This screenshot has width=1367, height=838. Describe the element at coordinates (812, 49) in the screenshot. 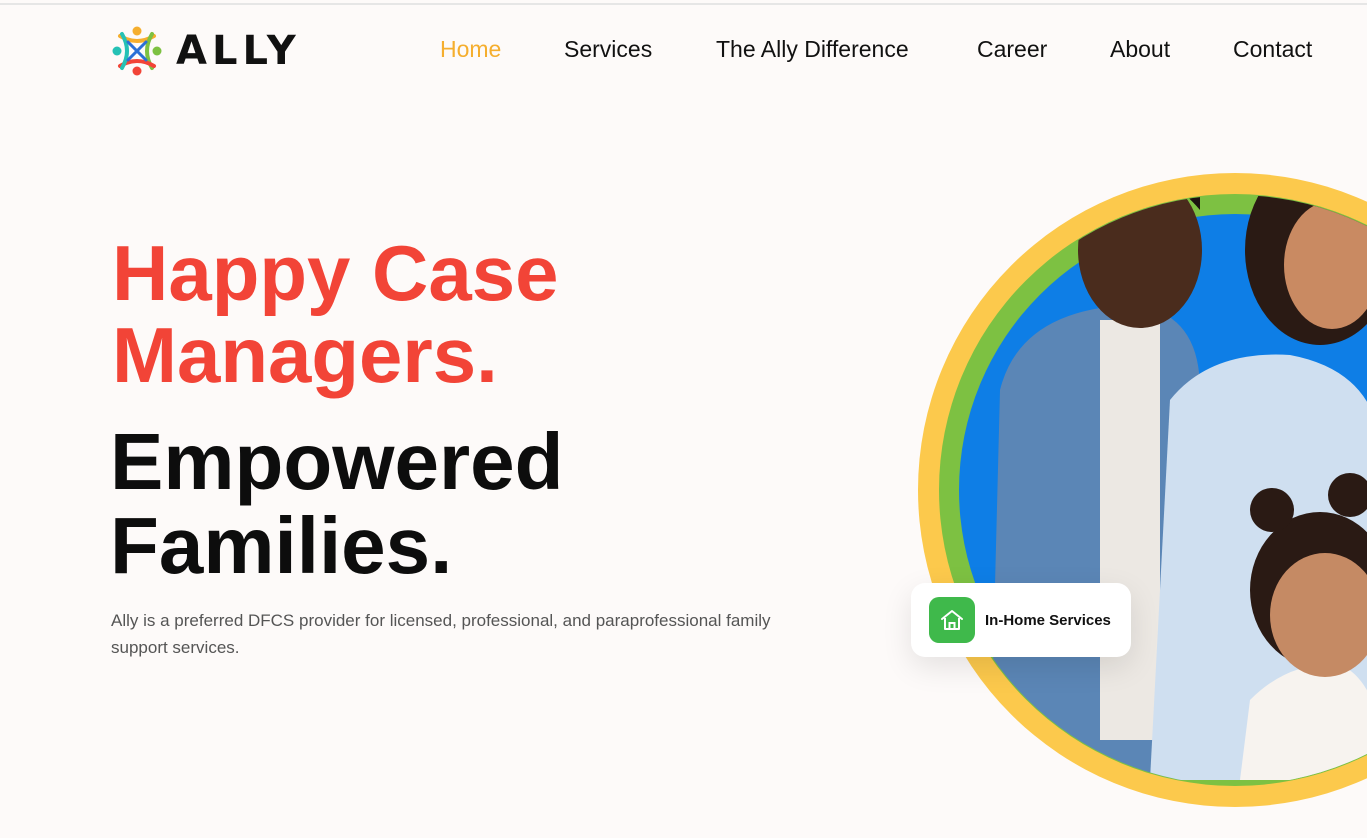

I see `nav-ally-difference: The Ally Difference` at that location.